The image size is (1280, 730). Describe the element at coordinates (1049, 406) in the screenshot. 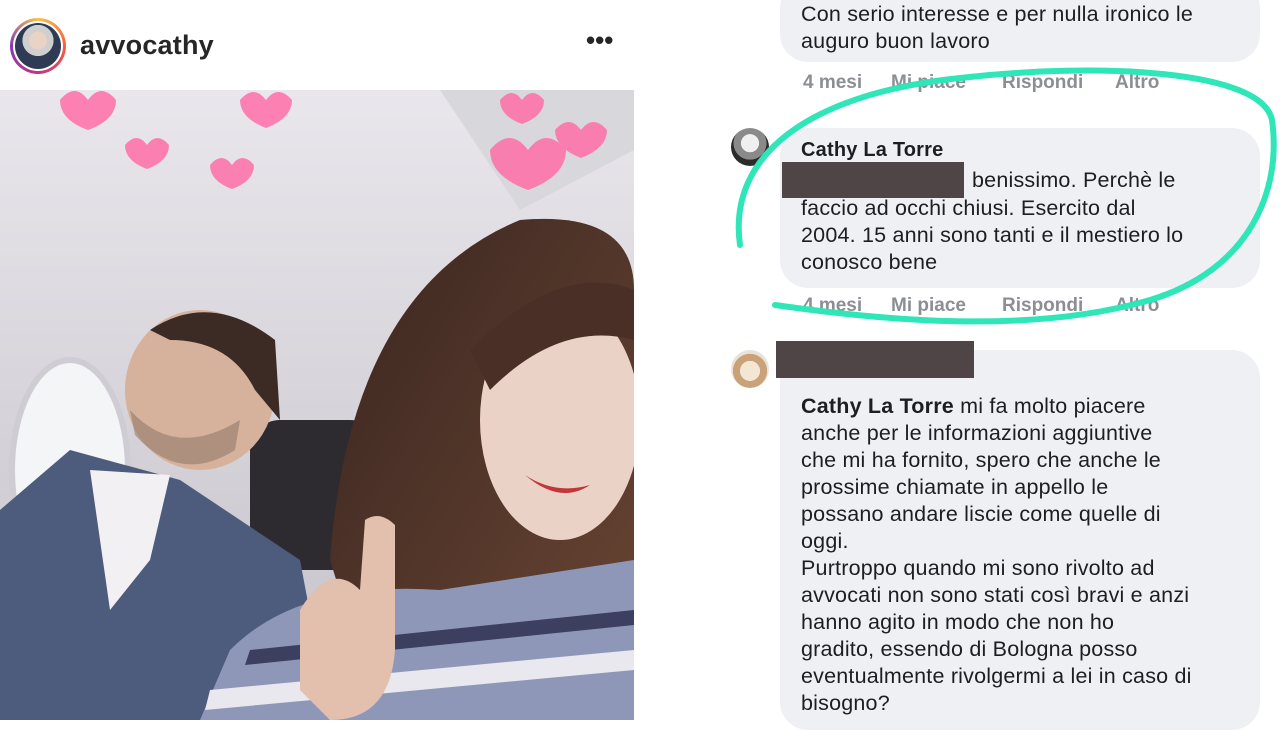

I see `comment-line-rest: mi fa molto piacere` at that location.